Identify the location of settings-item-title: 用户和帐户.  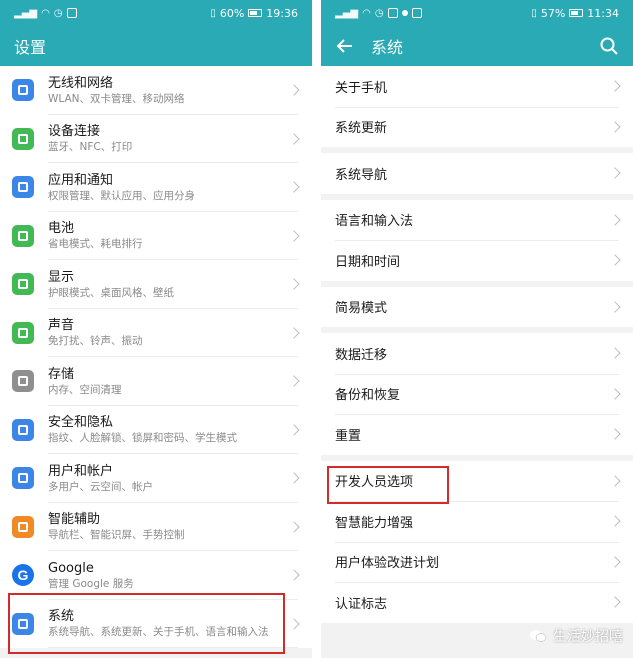
(81, 471).